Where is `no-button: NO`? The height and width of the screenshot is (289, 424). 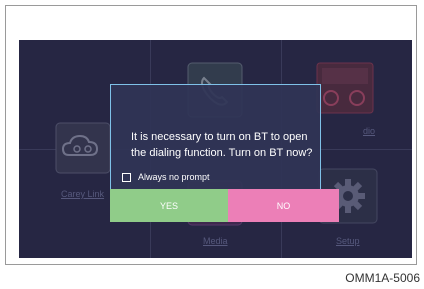
no-button: NO is located at coordinates (283, 205).